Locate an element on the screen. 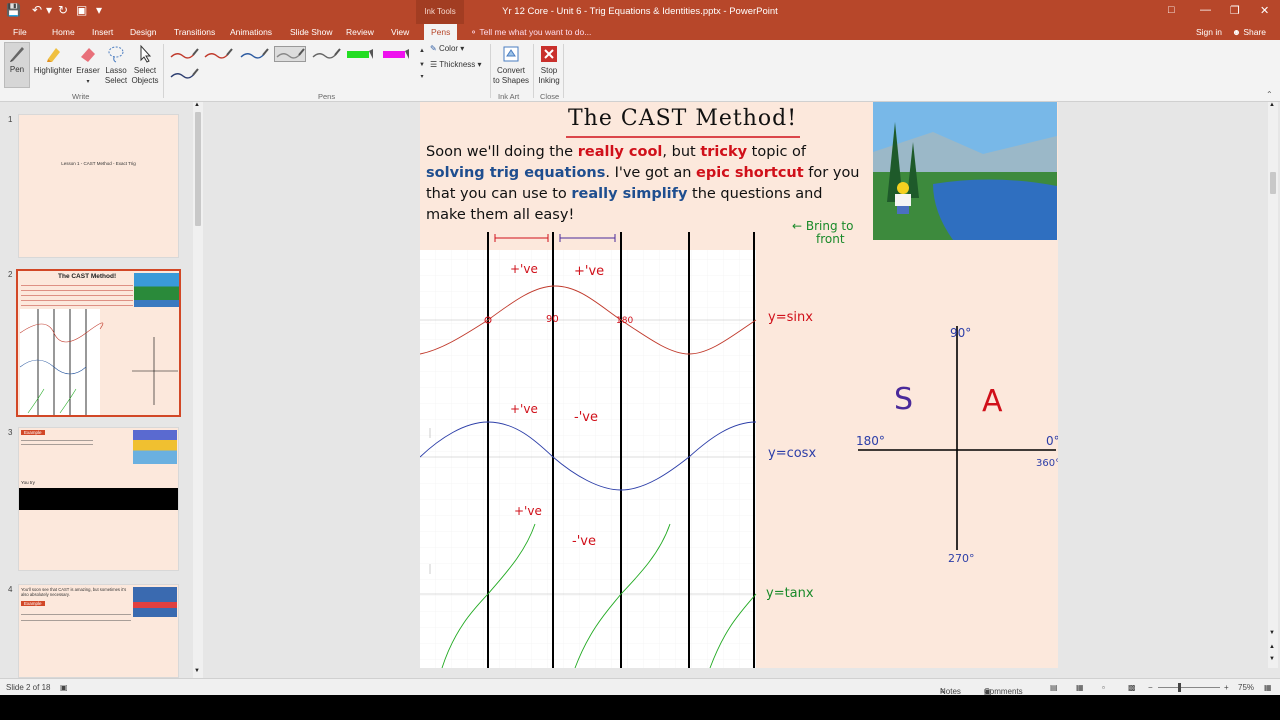 The image size is (1280, 720). tab-insert: Insert is located at coordinates (102, 32).